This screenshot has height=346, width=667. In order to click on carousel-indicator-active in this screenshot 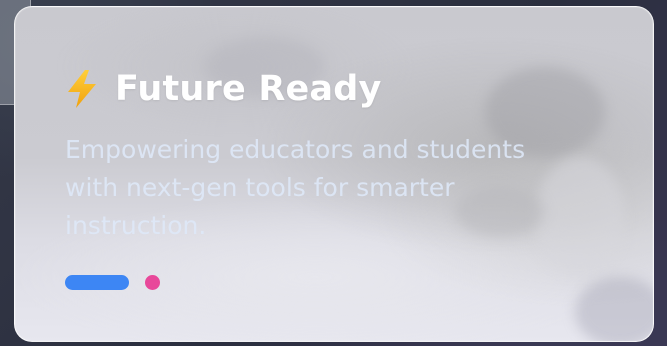, I will do `click(97, 282)`.